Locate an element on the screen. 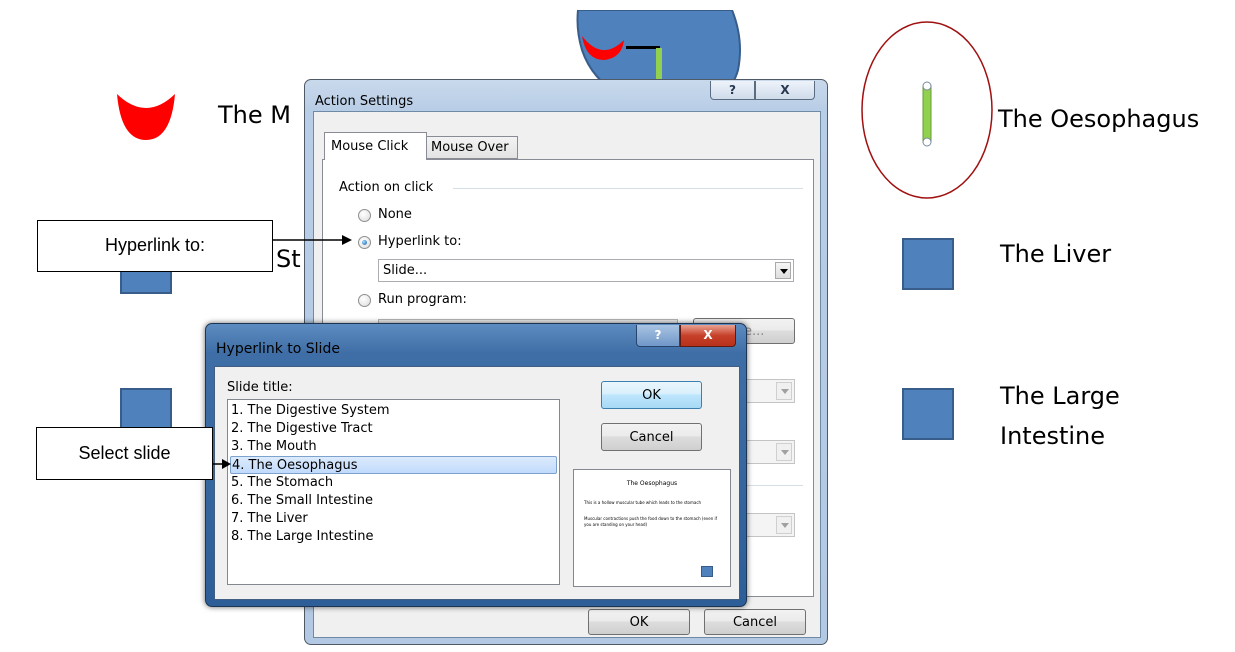 The height and width of the screenshot is (652, 1235). slide-label-liver: The Liver is located at coordinates (1056, 254).